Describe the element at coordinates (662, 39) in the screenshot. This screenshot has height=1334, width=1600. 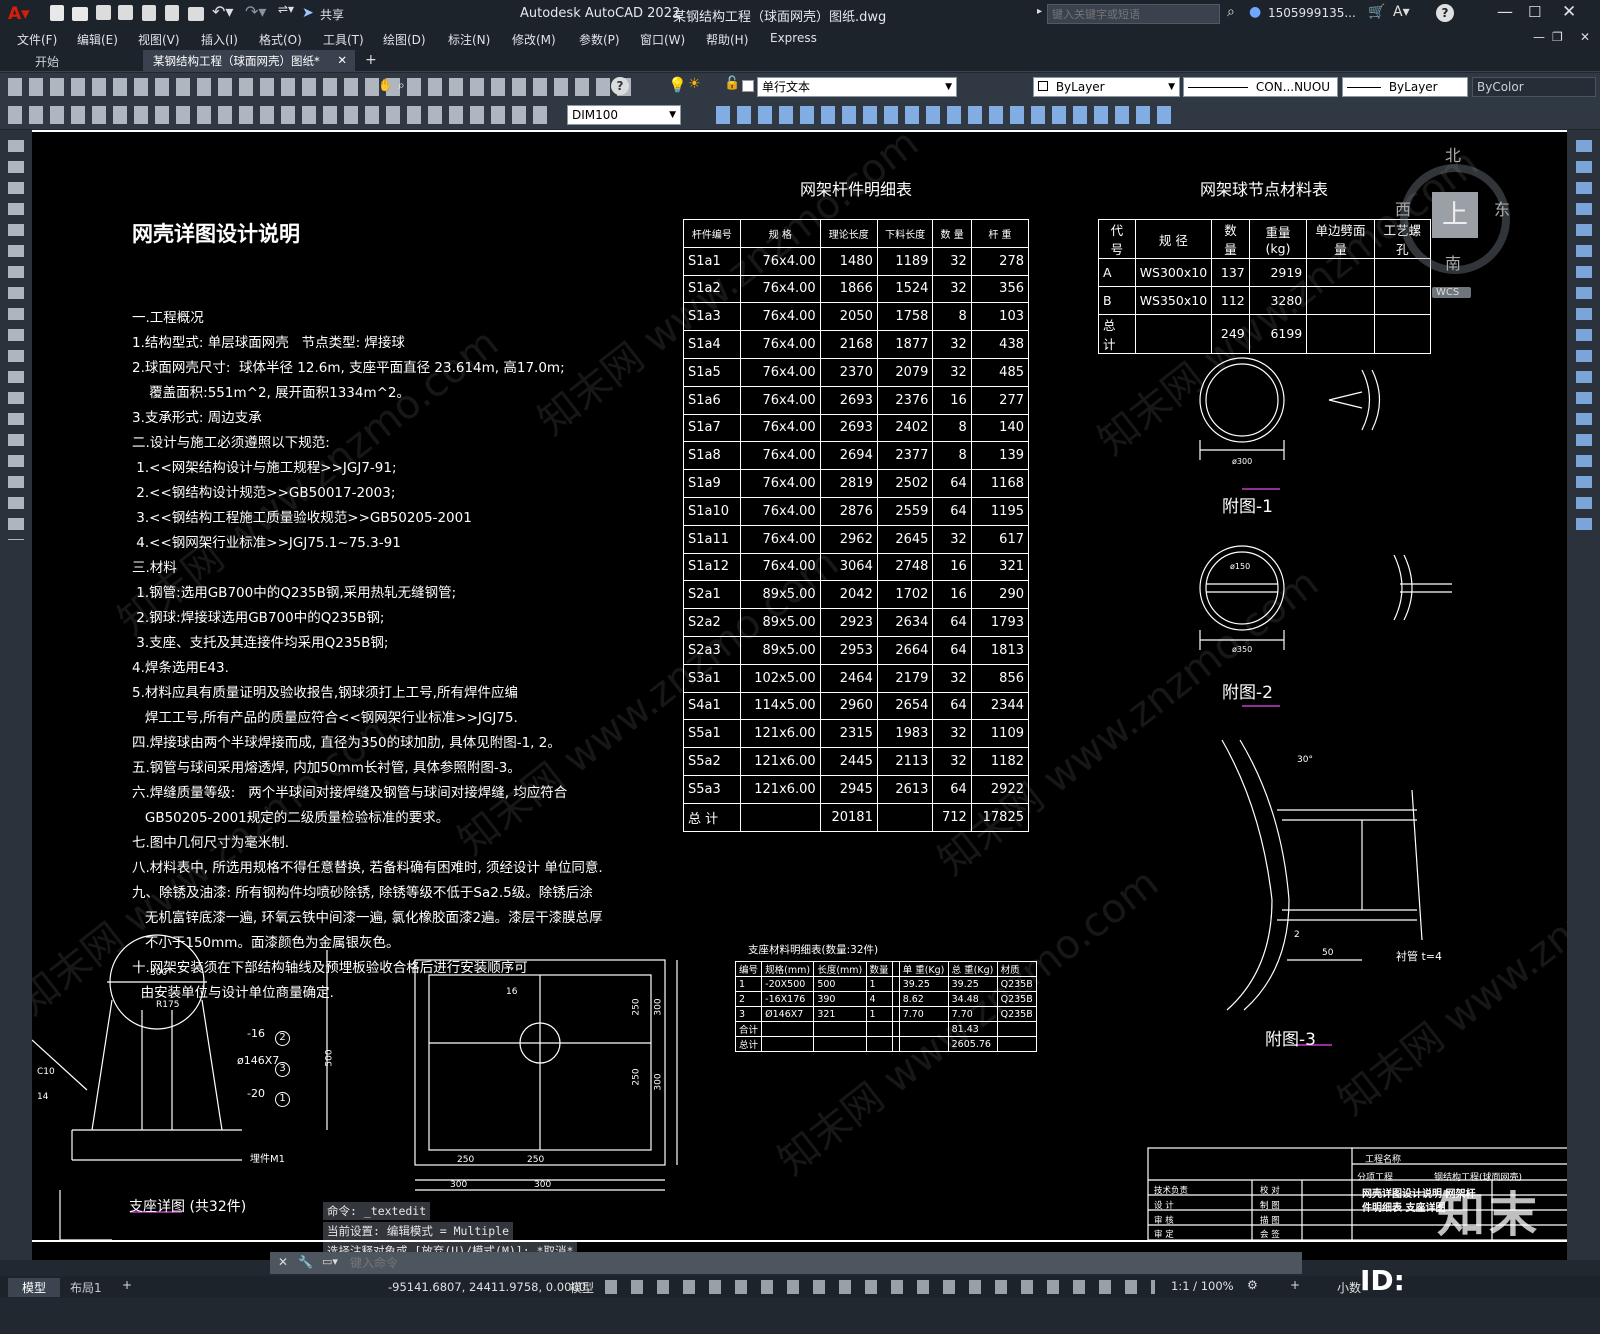
I see `menu-window: 窗口(W)` at that location.